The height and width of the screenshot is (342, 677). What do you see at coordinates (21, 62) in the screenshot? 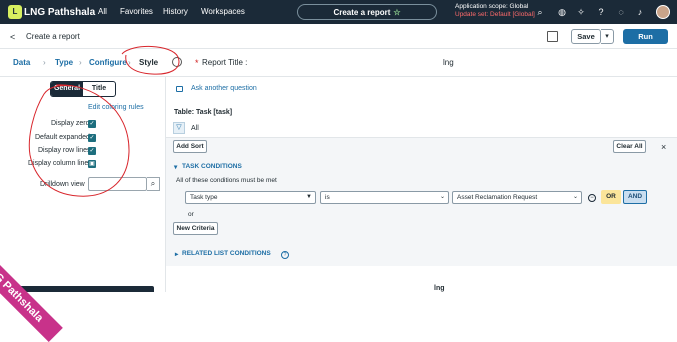
I see `step-data: Data` at bounding box center [21, 62].